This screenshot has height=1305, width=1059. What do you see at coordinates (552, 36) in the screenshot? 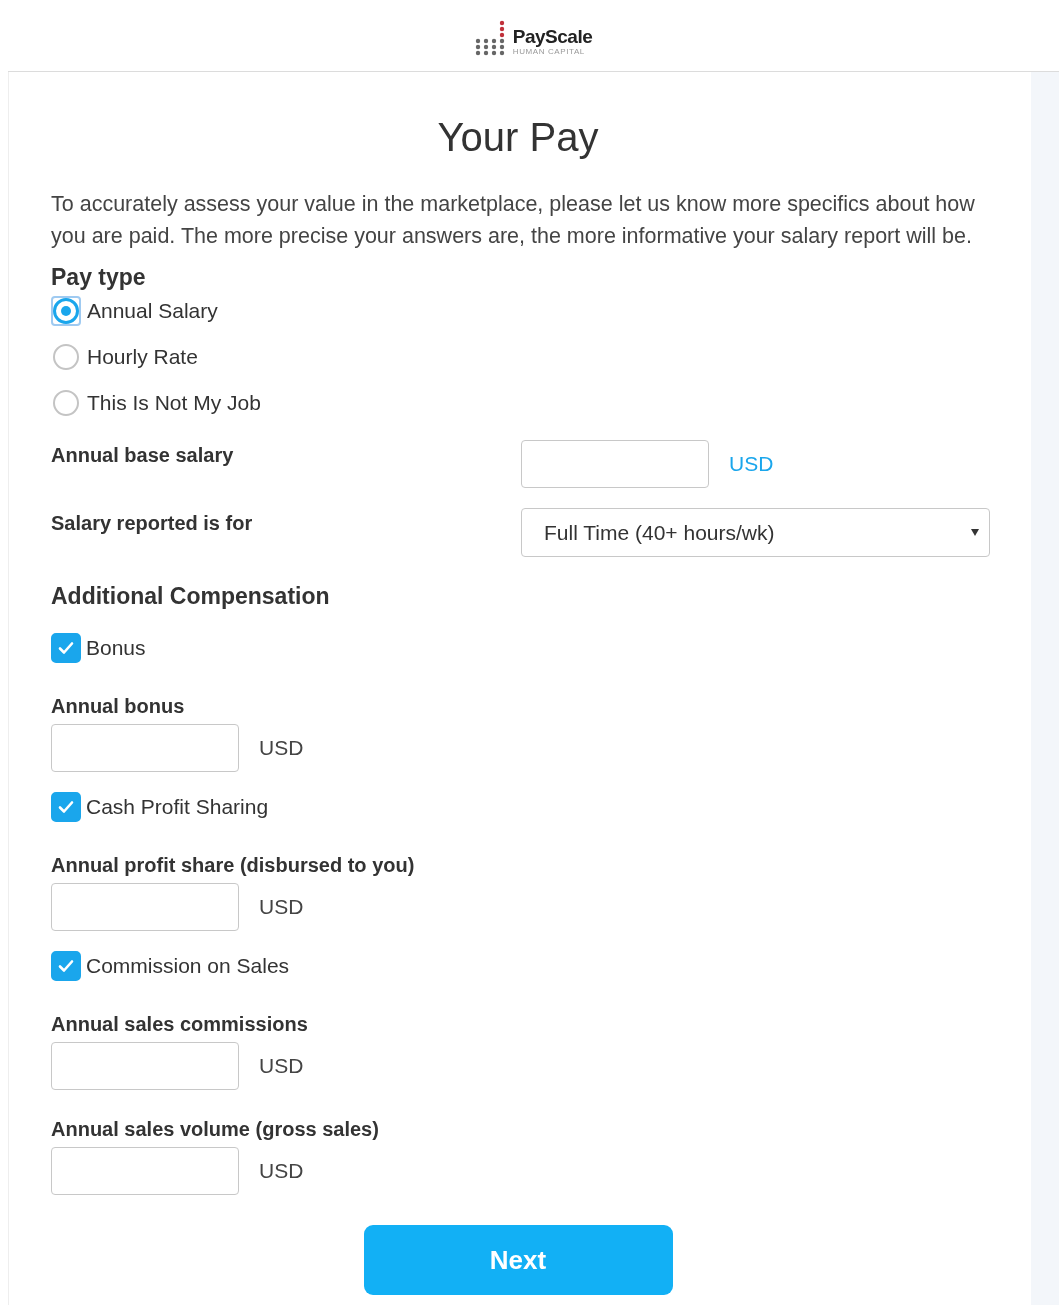
I see `logo-text: PayScale` at bounding box center [552, 36].